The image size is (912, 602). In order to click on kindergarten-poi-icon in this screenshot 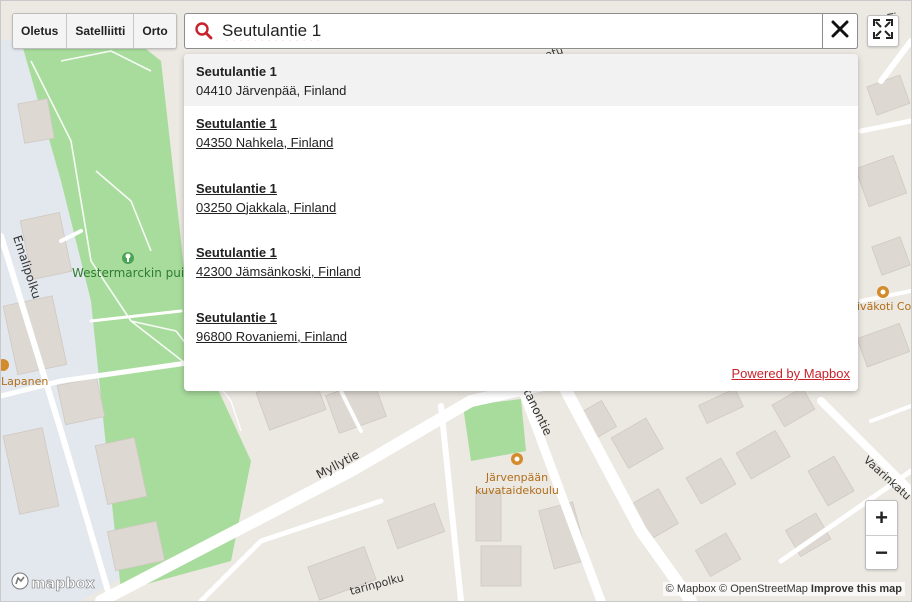, I will do `click(883, 292)`.